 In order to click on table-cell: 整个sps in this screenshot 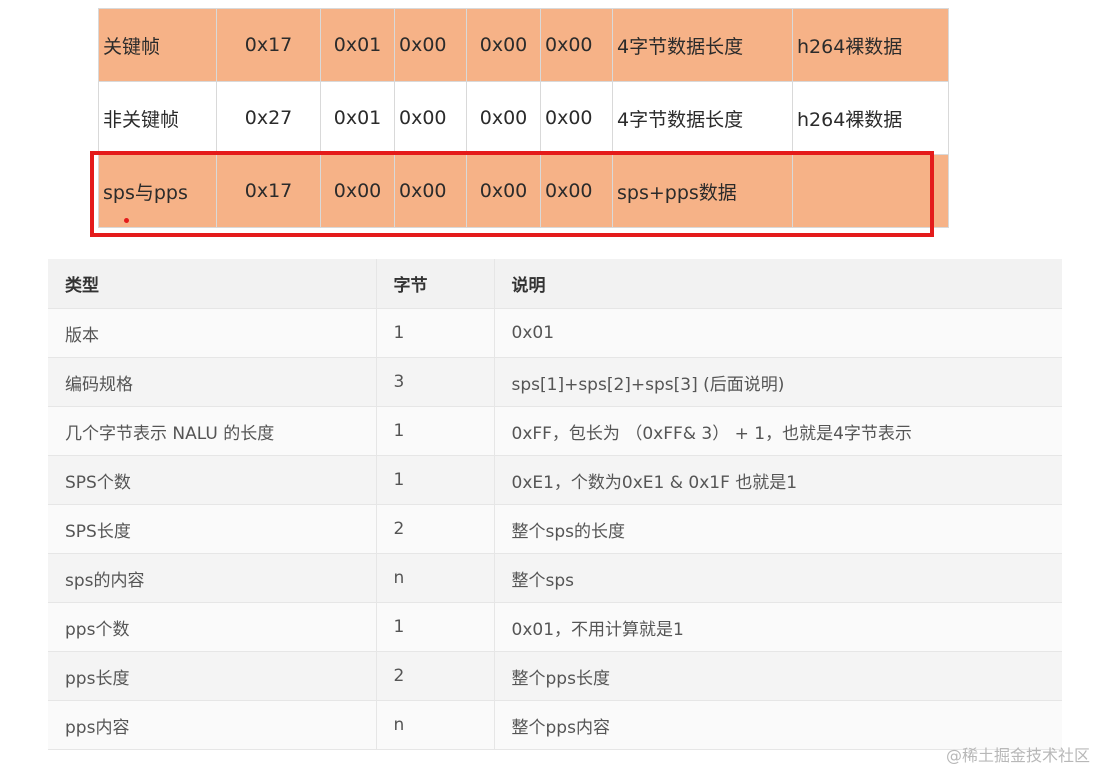, I will do `click(777, 578)`.